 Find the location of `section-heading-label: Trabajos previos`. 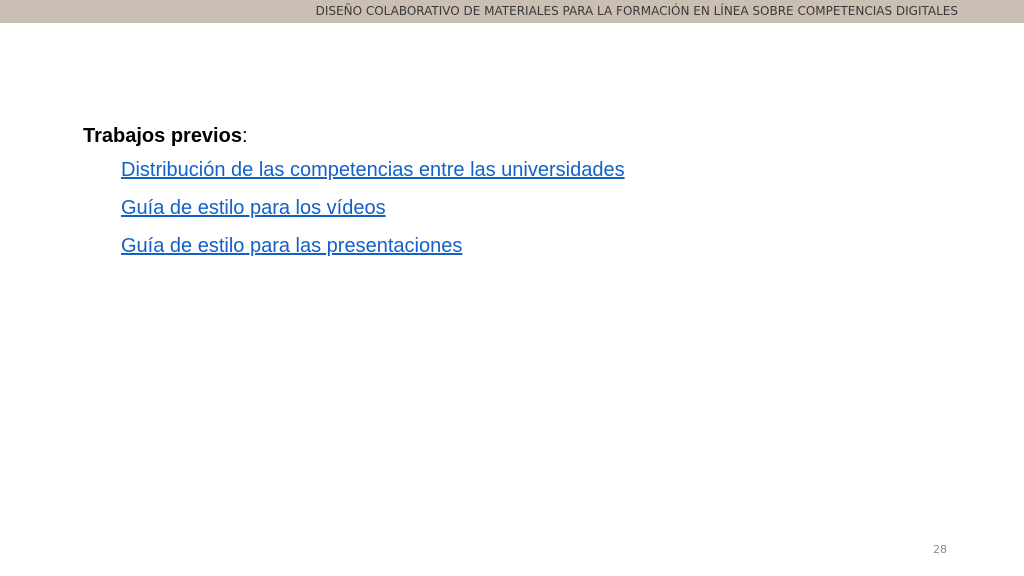

section-heading-label: Trabajos previos is located at coordinates (162, 136).